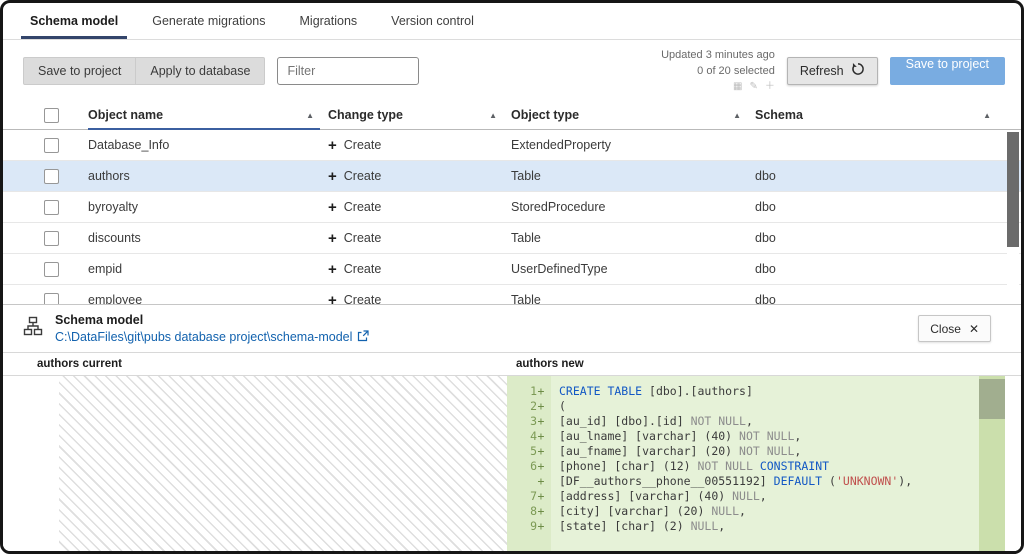 The height and width of the screenshot is (554, 1024). What do you see at coordinates (550, 364) in the screenshot?
I see `diff-right-title: authors new` at bounding box center [550, 364].